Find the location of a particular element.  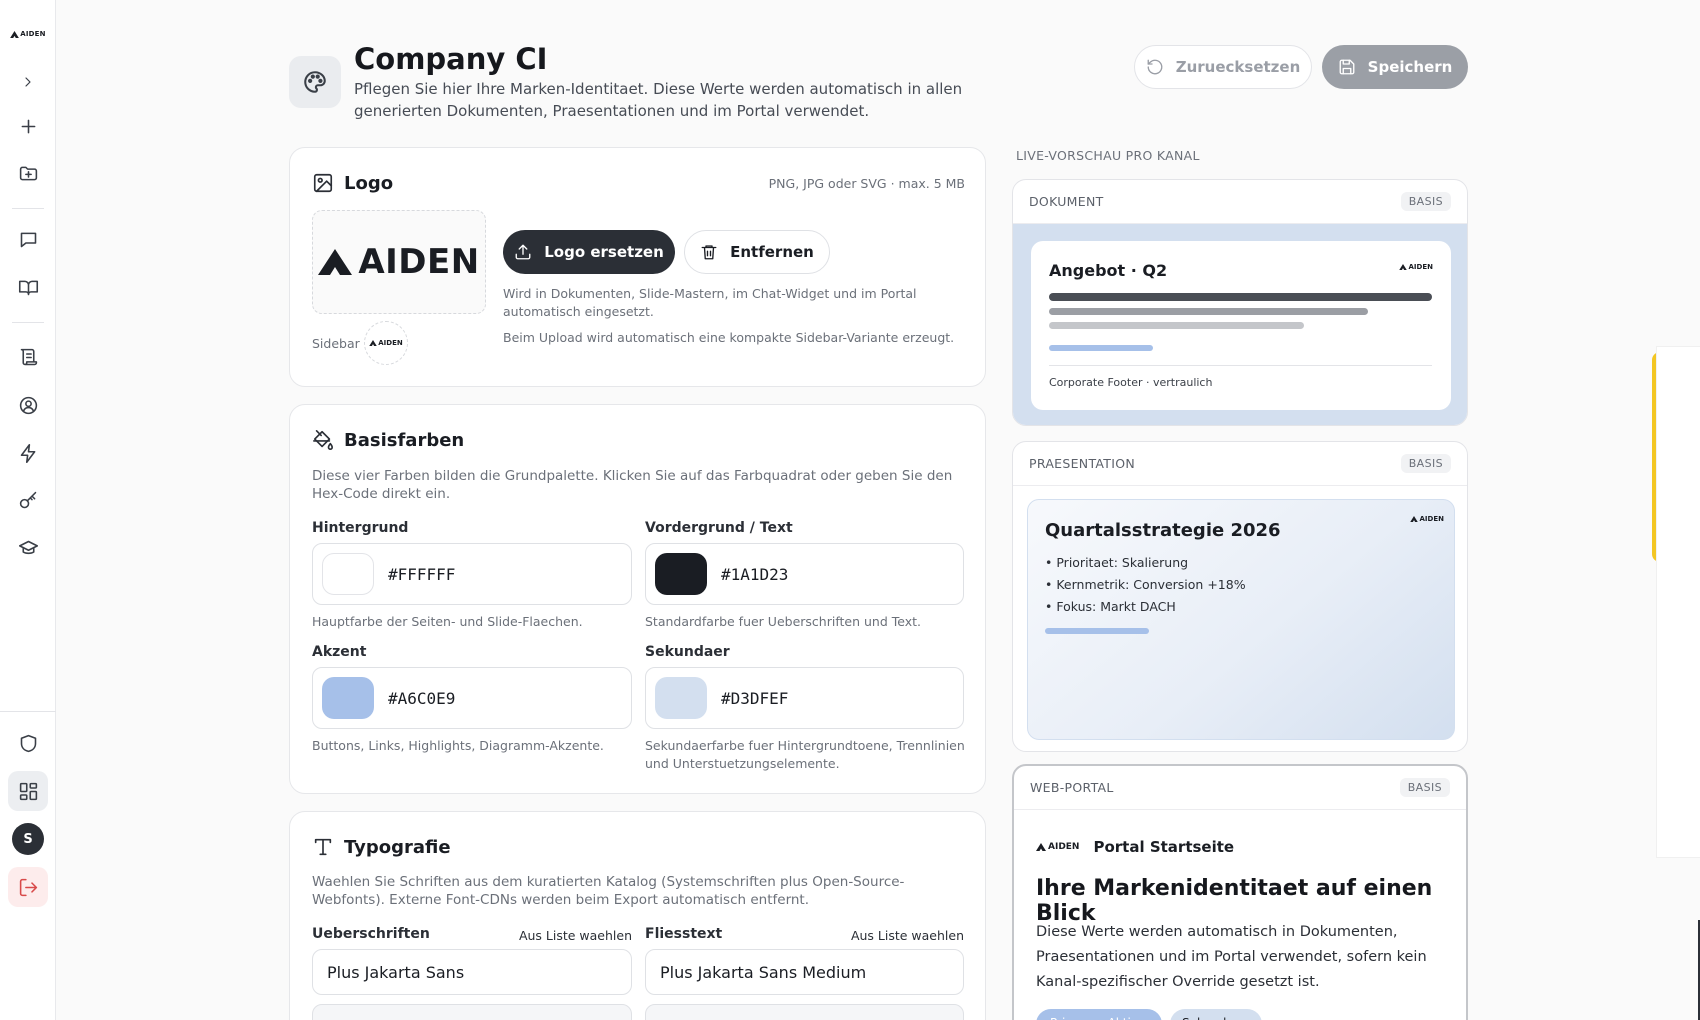

typography-card-title-text: Typografie is located at coordinates (397, 847).